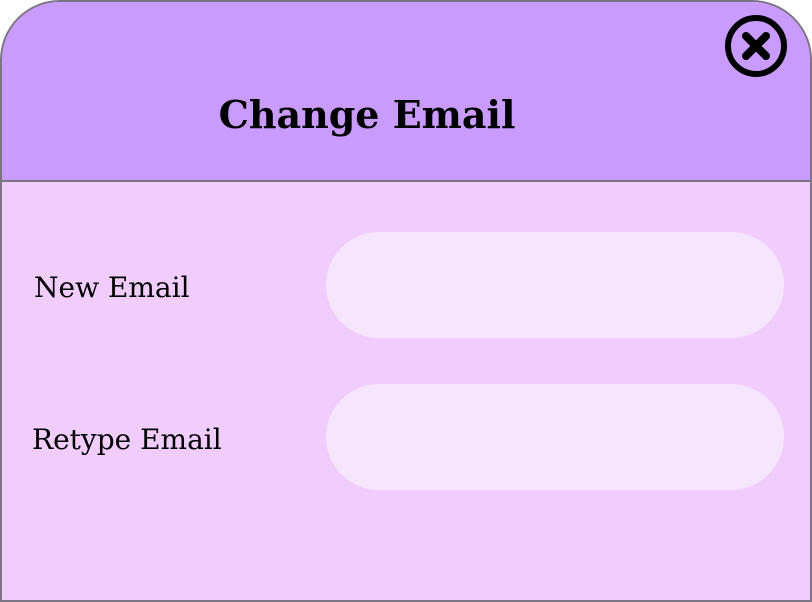  I want to click on retype-email-field, so click(555, 437).